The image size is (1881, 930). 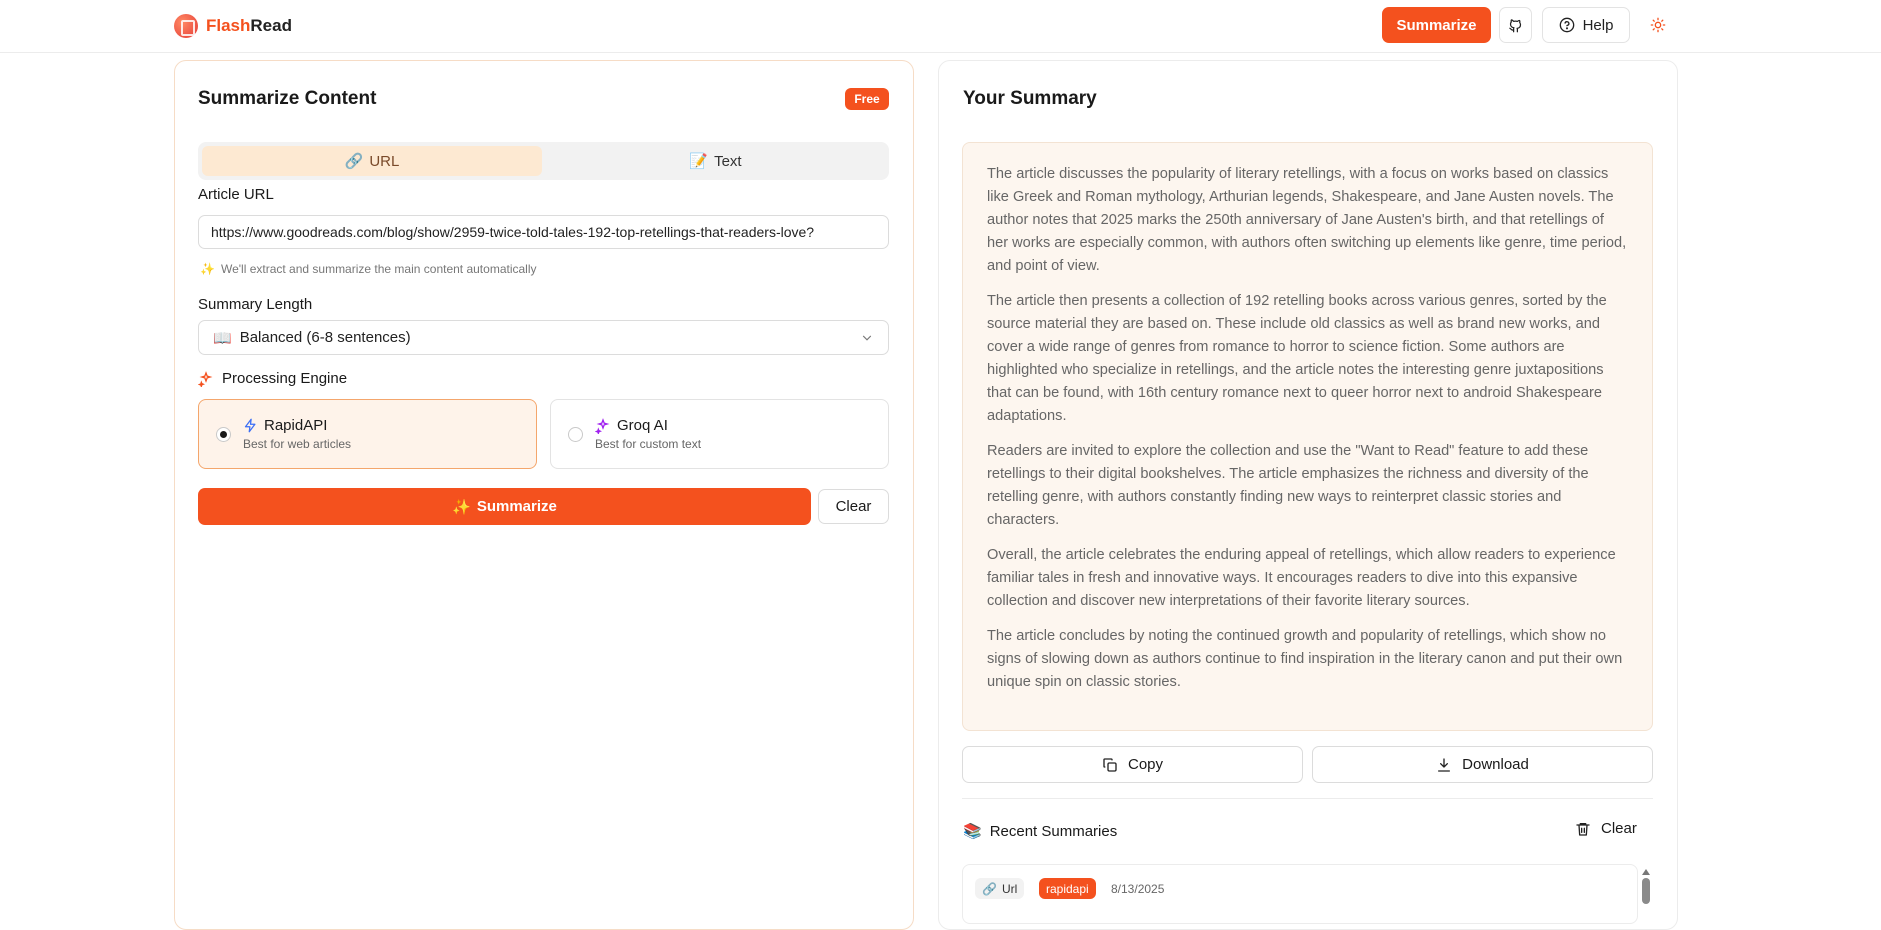 I want to click on help-button: Help, so click(x=1586, y=25).